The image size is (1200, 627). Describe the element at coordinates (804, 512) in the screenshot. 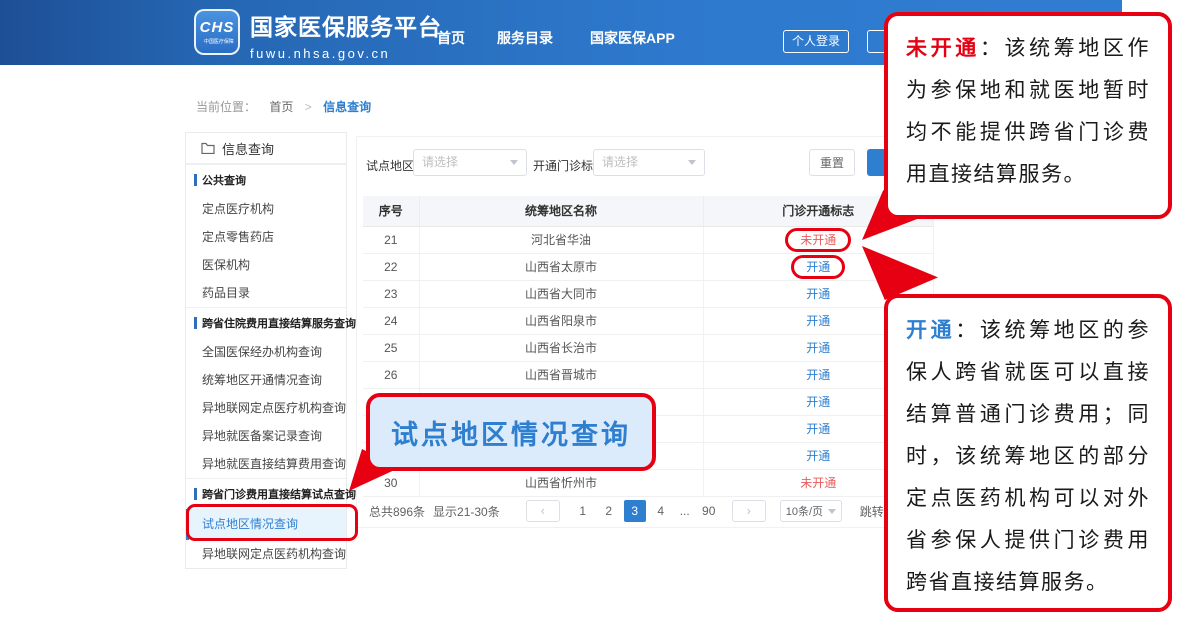

I see `page-size-value: 10条/页` at that location.